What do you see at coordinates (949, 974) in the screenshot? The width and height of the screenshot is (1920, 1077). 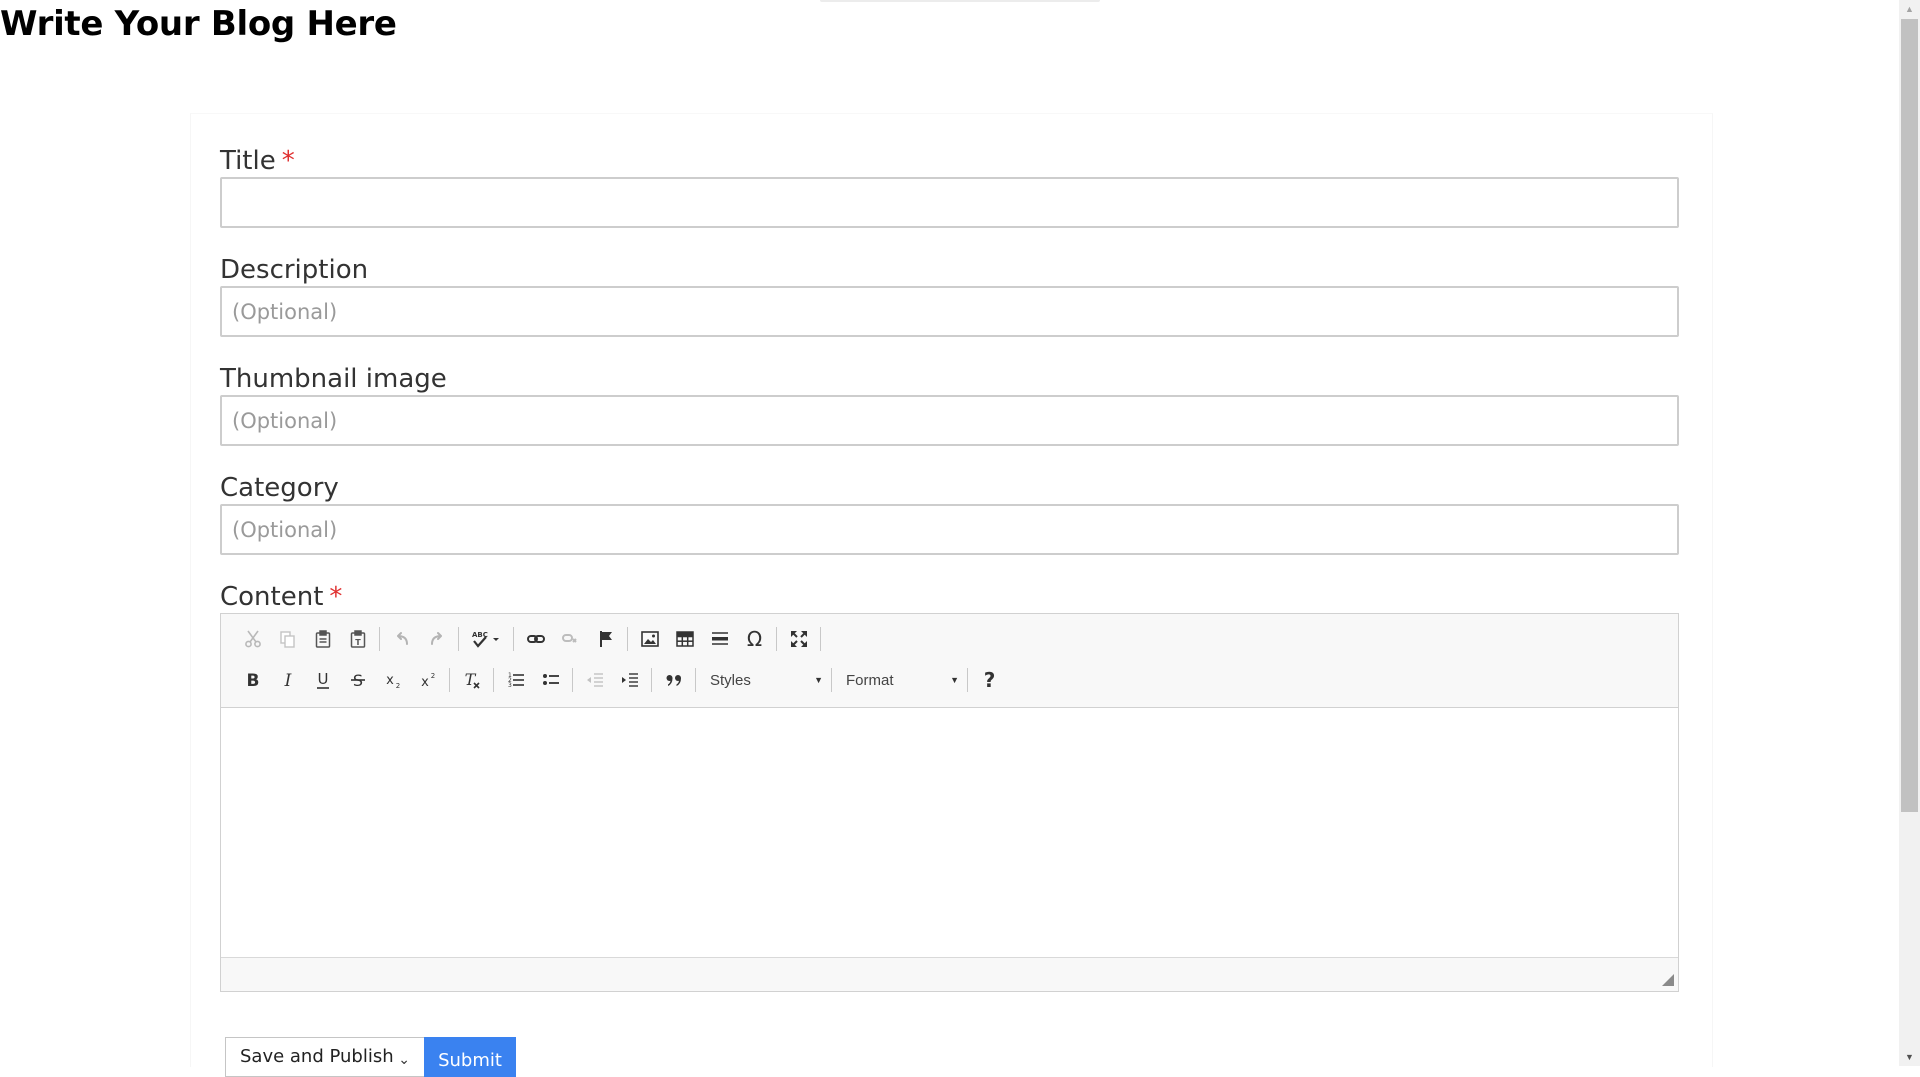 I see `editor-status-bar` at bounding box center [949, 974].